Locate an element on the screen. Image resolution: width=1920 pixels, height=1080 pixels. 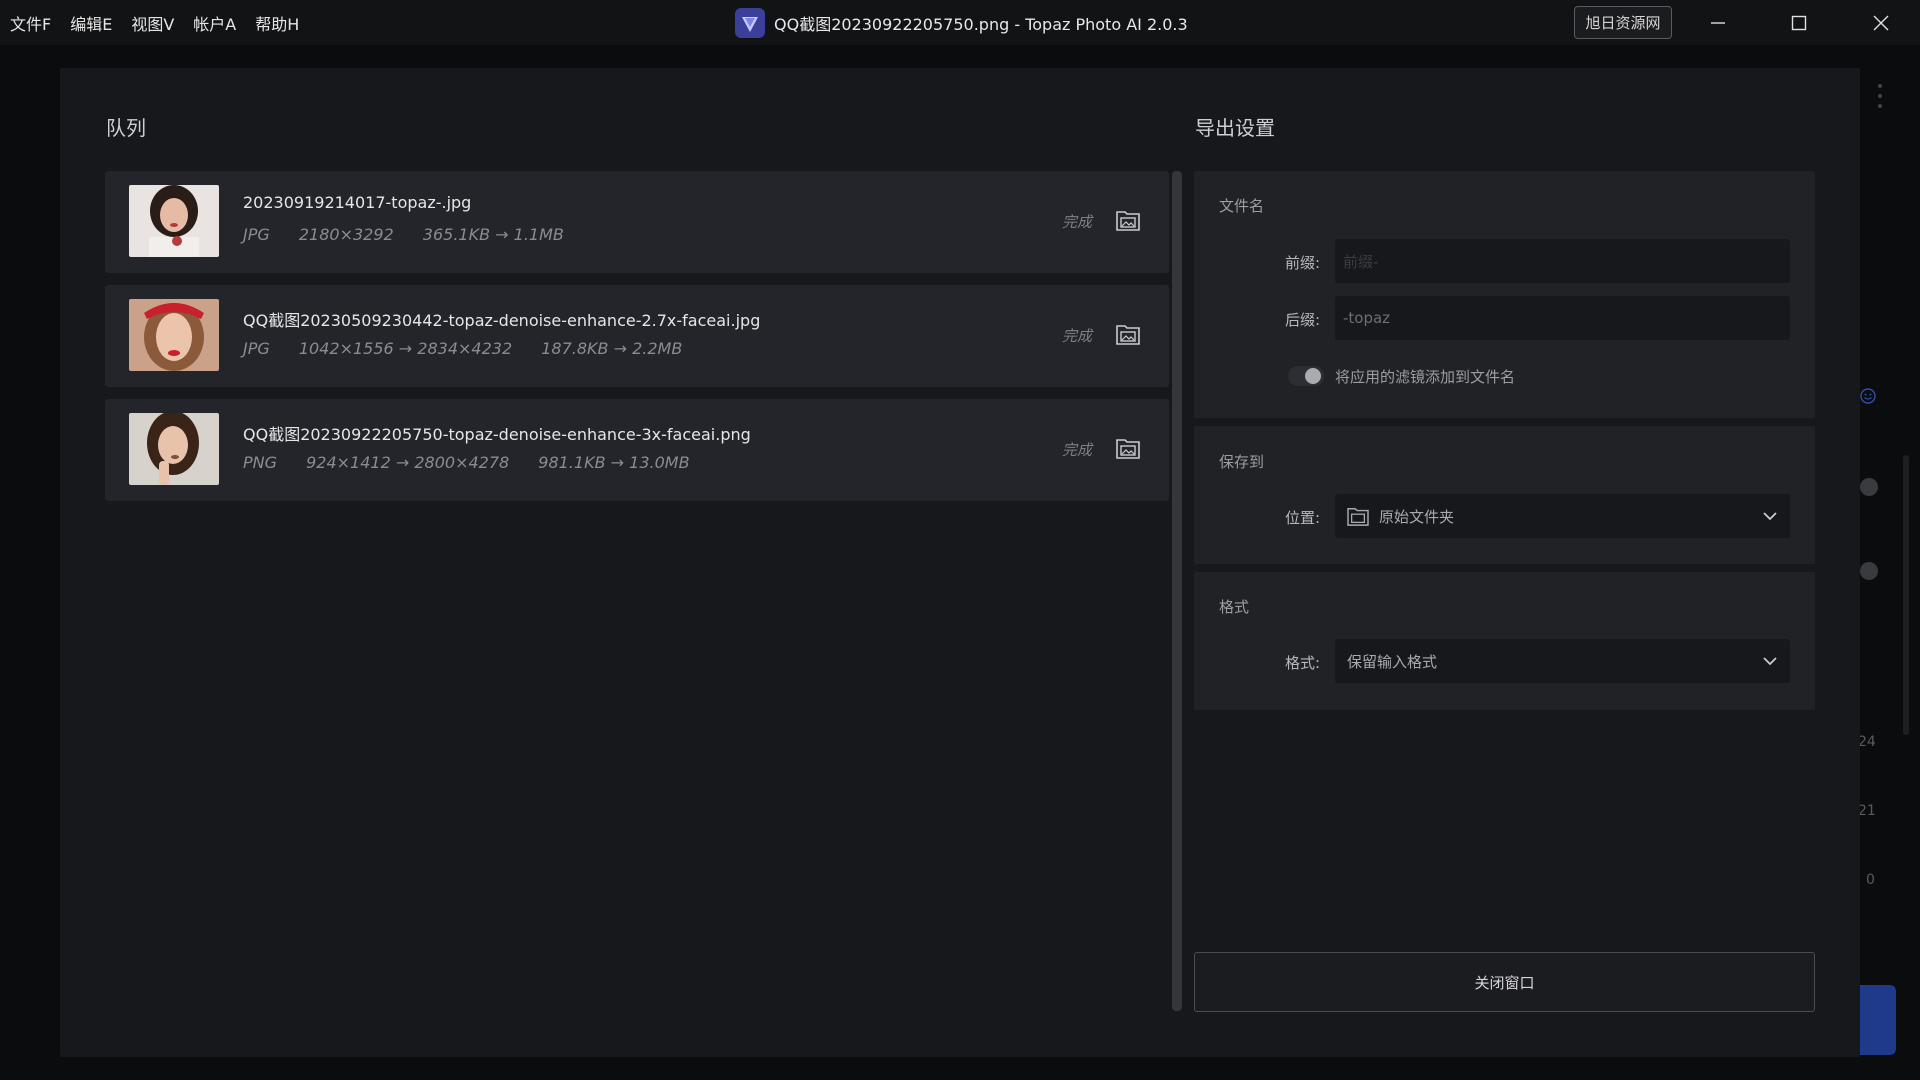
minimize-button is located at coordinates (1718, 22).